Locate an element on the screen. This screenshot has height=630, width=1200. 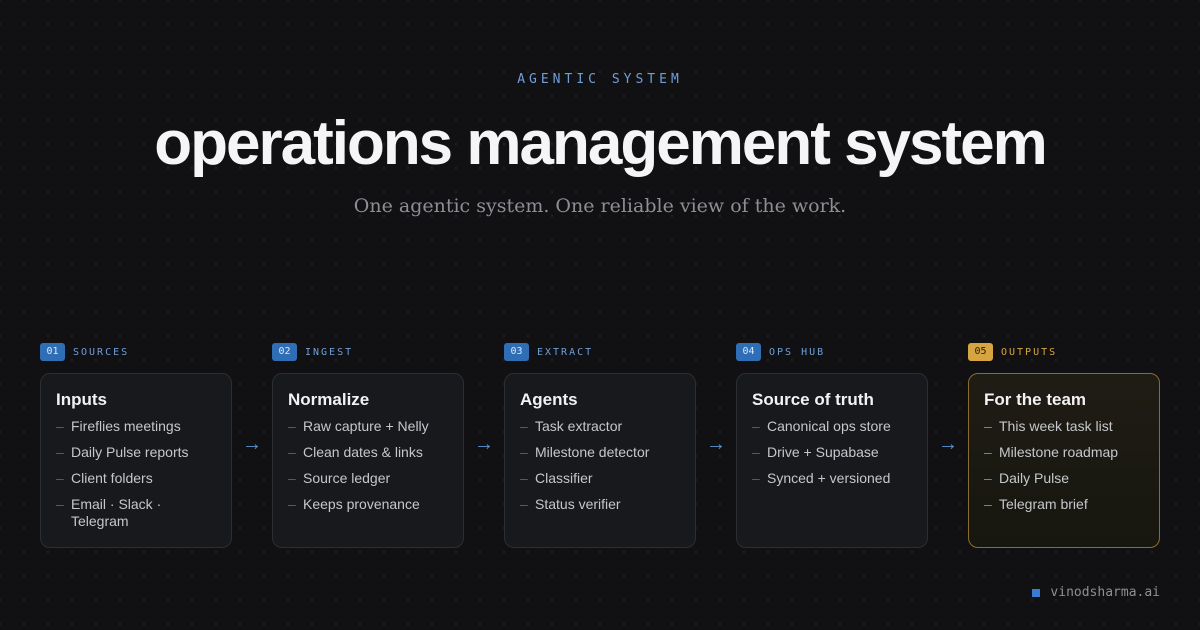
list-item: Raw capture + Nelly is located at coordinates (368, 426).